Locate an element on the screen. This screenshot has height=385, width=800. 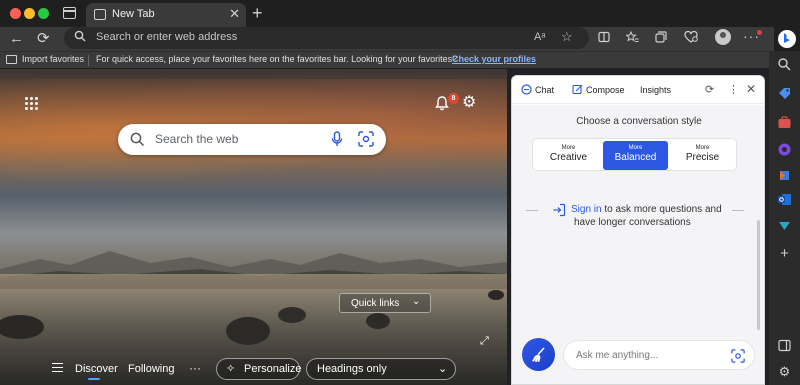
style-creative-button: More Creative is located at coordinates (568, 155).